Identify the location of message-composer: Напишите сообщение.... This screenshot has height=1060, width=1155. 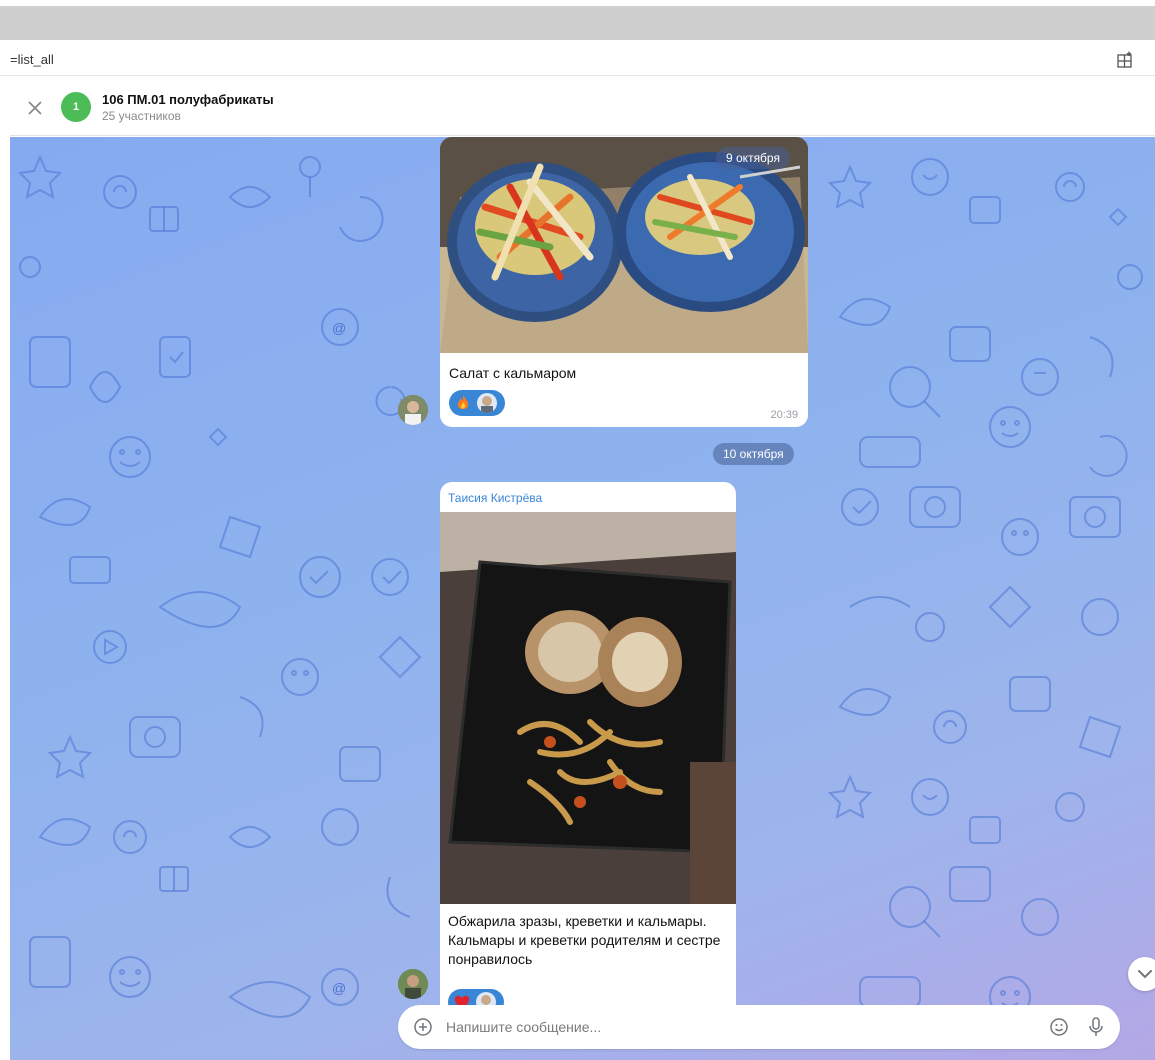
(759, 1027).